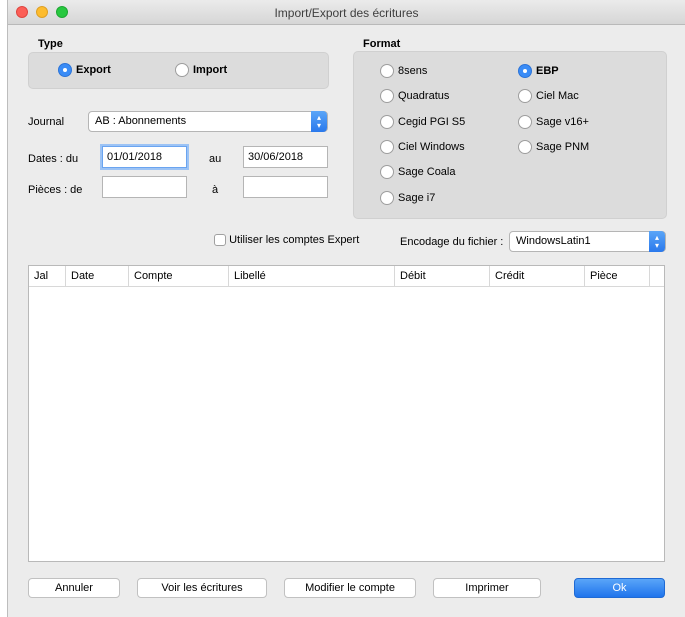 This screenshot has height=617, width=685. I want to click on radio-8sens-label: 8sens, so click(413, 71).